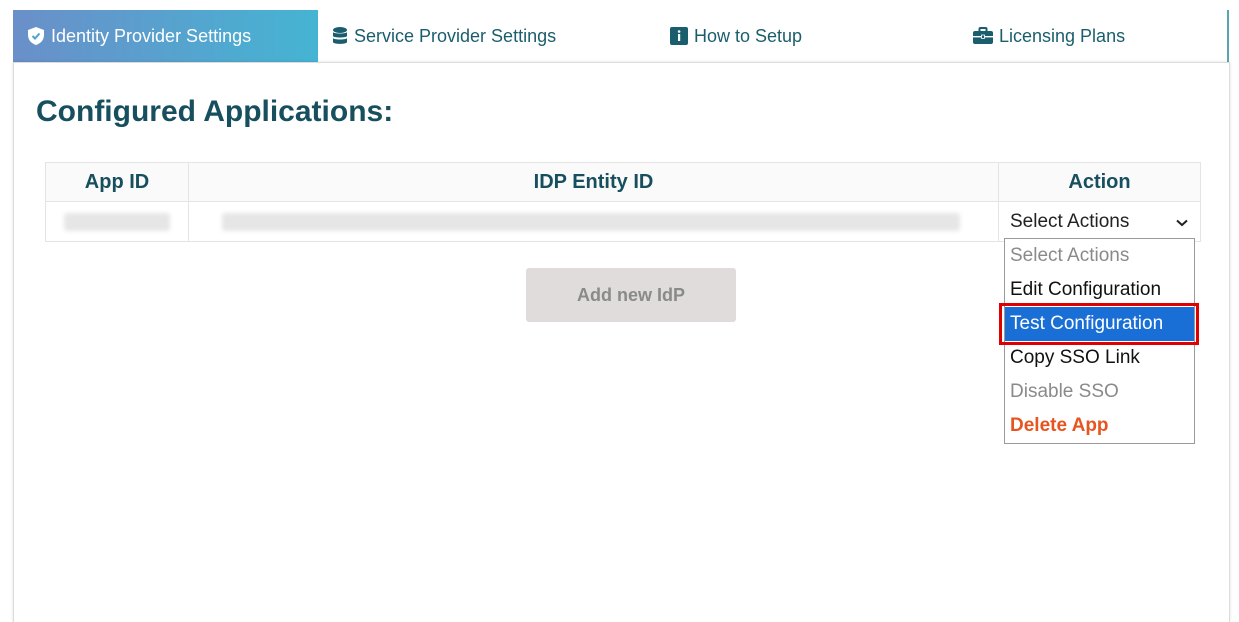 This screenshot has width=1239, height=622. I want to click on option-delete-app: Delete App, so click(1099, 426).